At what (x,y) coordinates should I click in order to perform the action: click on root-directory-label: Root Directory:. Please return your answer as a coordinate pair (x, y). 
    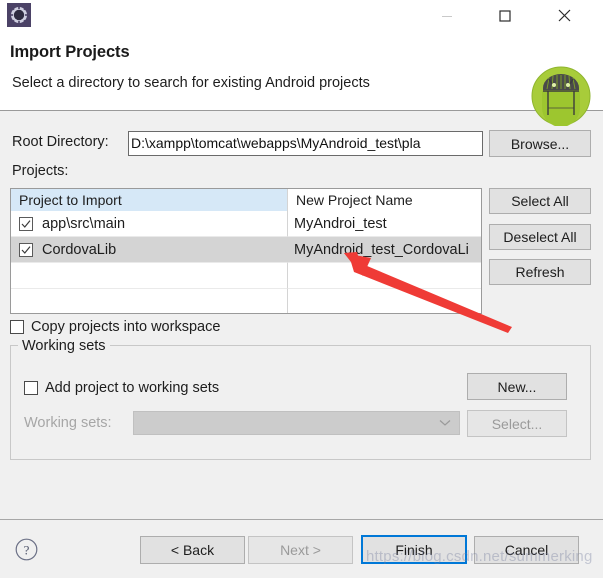
    Looking at the image, I should click on (60, 142).